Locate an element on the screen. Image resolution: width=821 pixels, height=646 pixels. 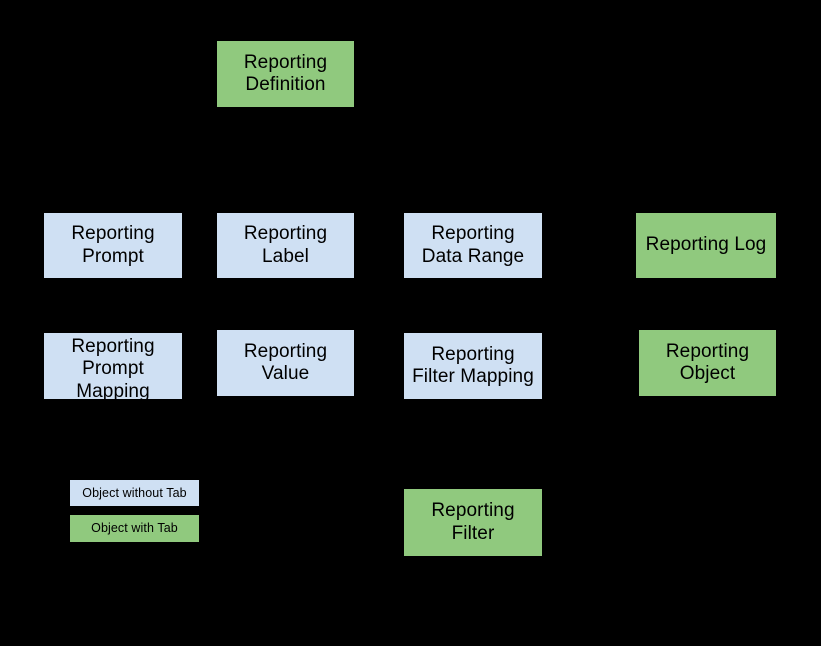
node-reporting-filter-mapping: Reporting Filter Mapping is located at coordinates (473, 366).